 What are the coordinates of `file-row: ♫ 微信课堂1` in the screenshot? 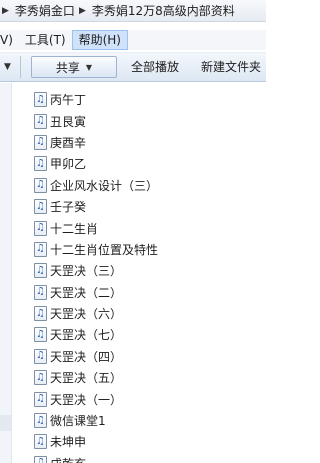 It's located at (150, 420).